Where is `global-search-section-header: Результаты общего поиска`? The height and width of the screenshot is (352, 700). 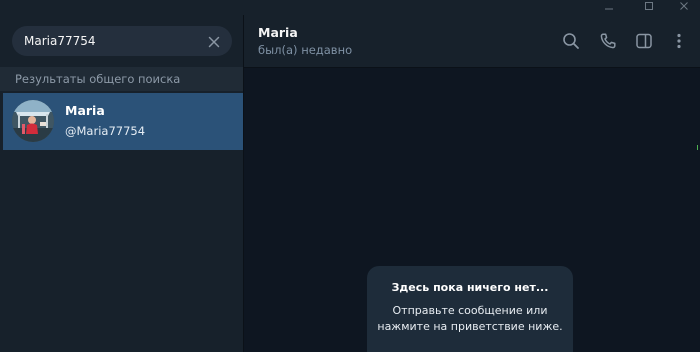 global-search-section-header: Результаты общего поиска is located at coordinates (121, 79).